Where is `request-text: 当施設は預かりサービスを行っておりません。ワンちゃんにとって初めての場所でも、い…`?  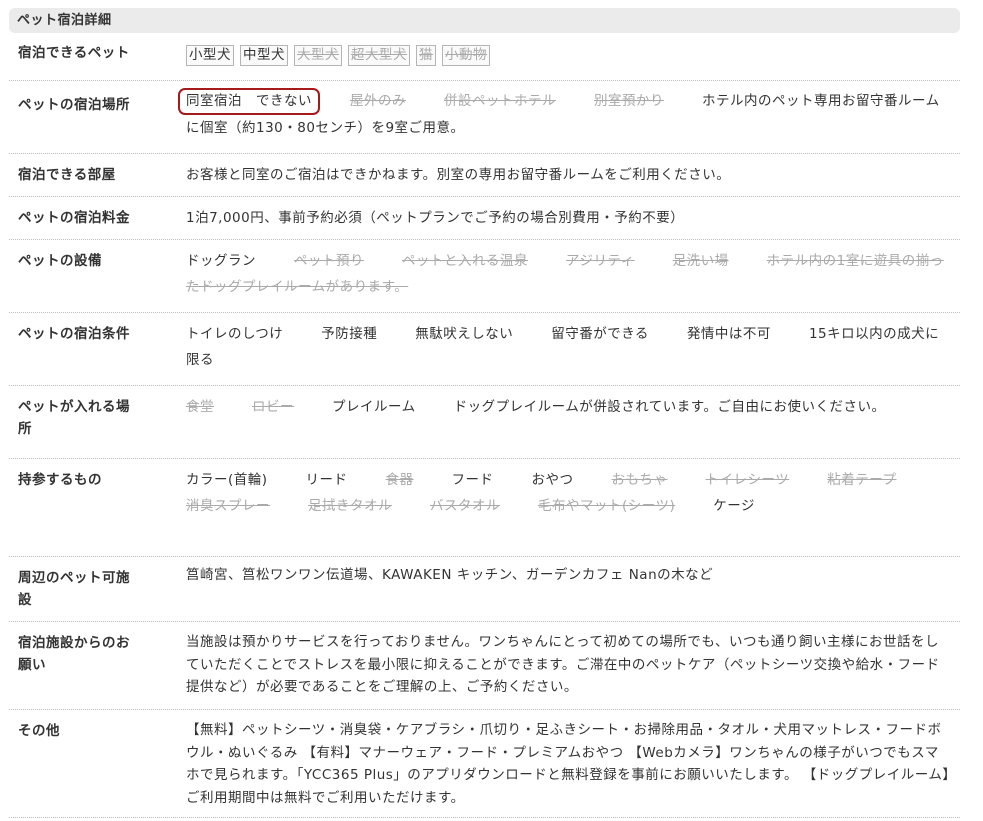
request-text: 当施設は預かりサービスを行っておりません。ワンちゃんにとって初めての場所でも、い… is located at coordinates (563, 664).